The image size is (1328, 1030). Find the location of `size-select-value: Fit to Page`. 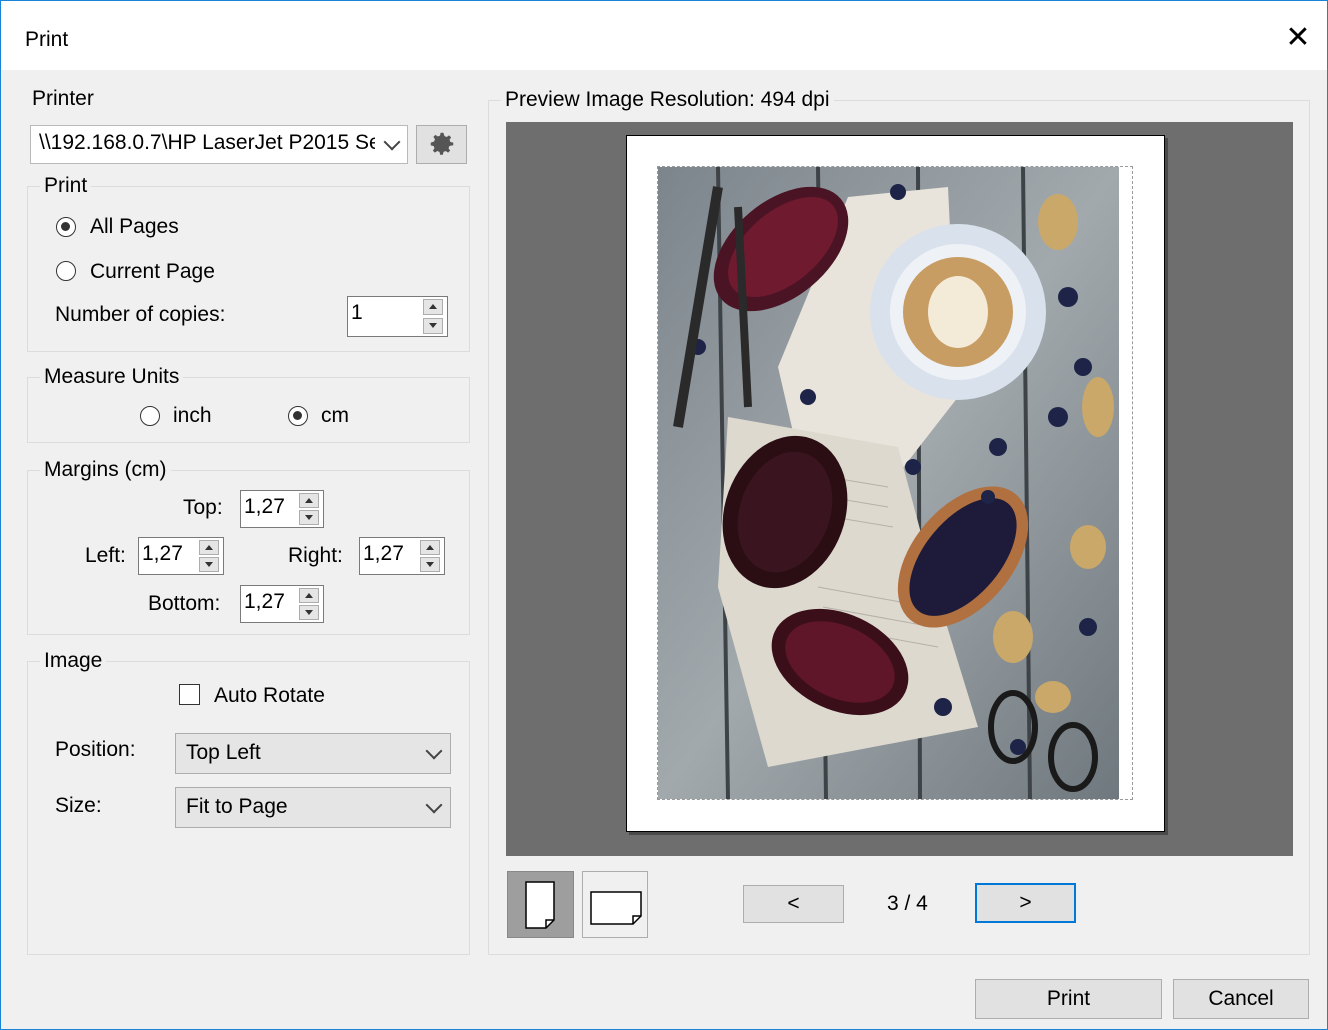

size-select-value: Fit to Page is located at coordinates (237, 806).